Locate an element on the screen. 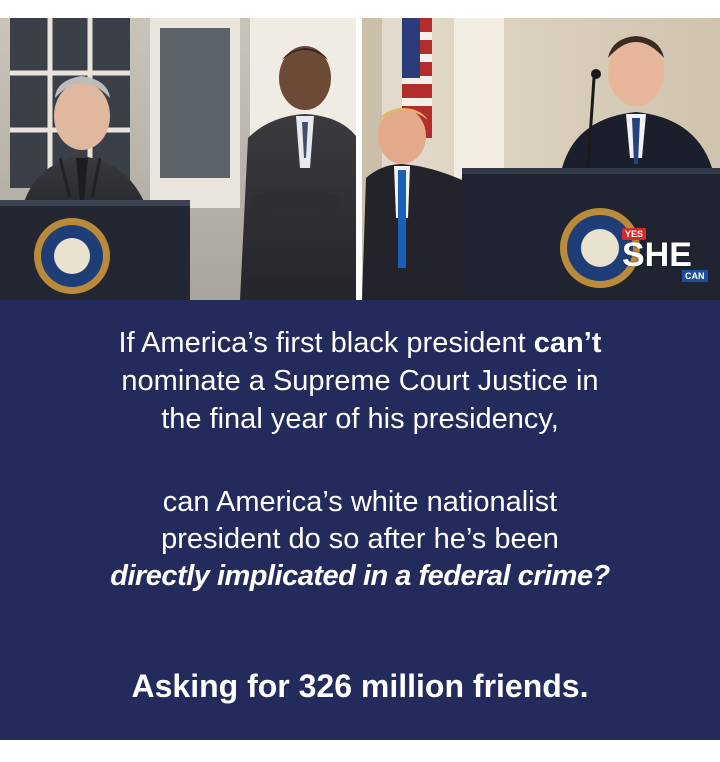 This screenshot has height=762, width=720. paragraph-1-line-1: If America’s first black president can’t is located at coordinates (360, 343).